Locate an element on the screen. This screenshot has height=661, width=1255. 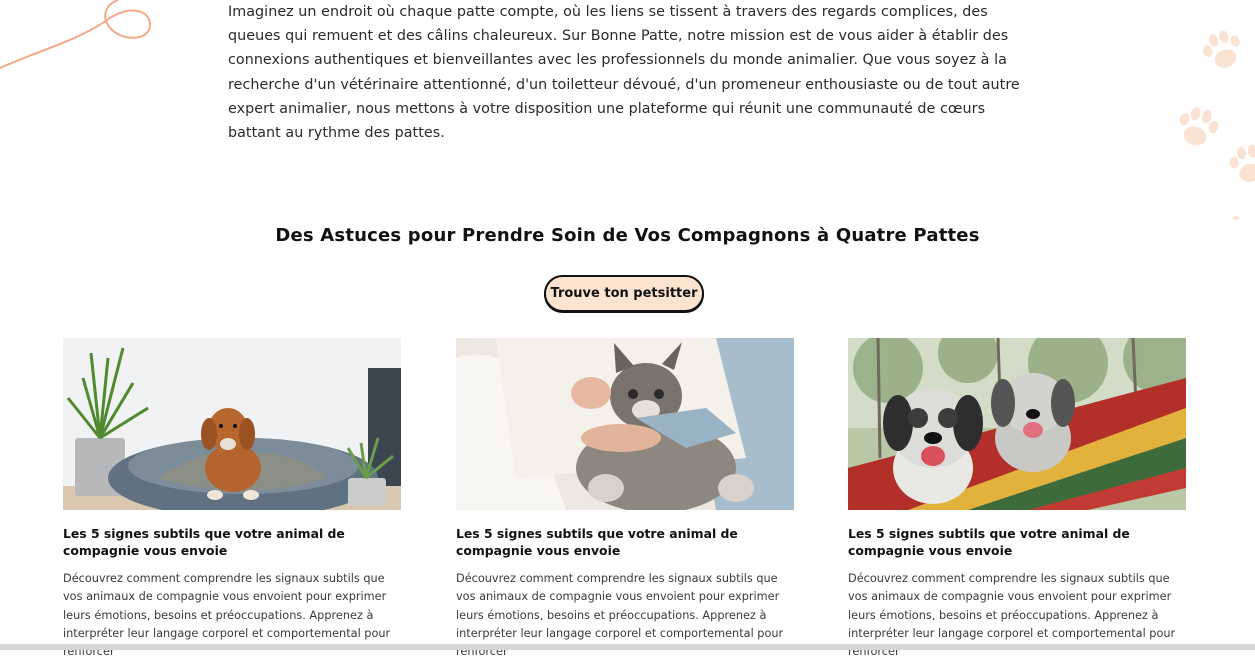
article-image-dogs-hammock is located at coordinates (1017, 424).